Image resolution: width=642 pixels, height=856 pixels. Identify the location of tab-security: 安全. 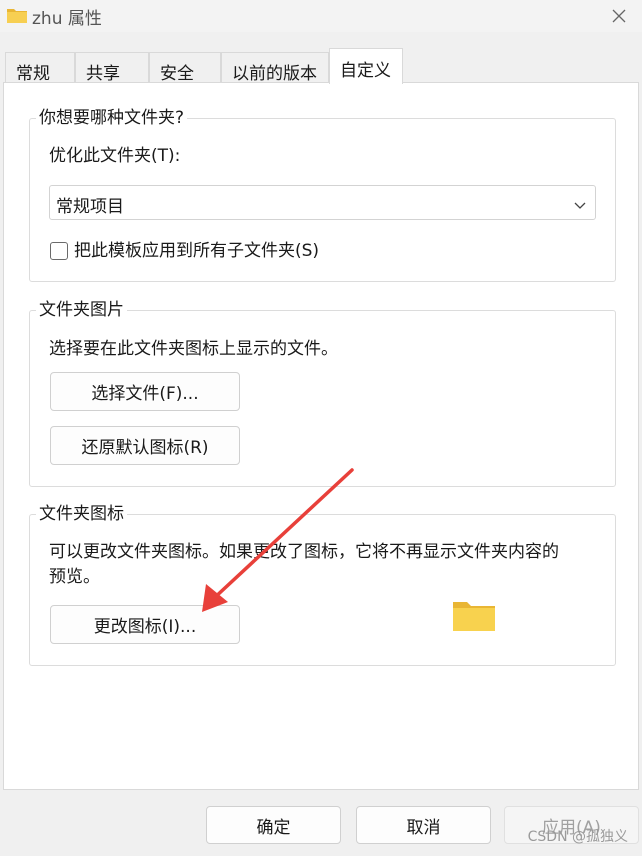
(185, 68).